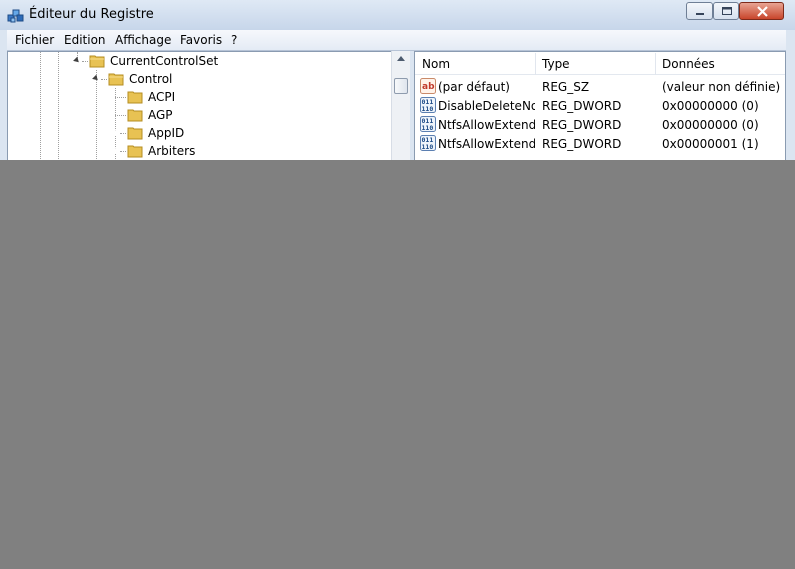 This screenshot has height=569, width=795. Describe the element at coordinates (396, 40) in the screenshot. I see `menu-bar: Fichier Edition Affichage Favoris ?` at that location.